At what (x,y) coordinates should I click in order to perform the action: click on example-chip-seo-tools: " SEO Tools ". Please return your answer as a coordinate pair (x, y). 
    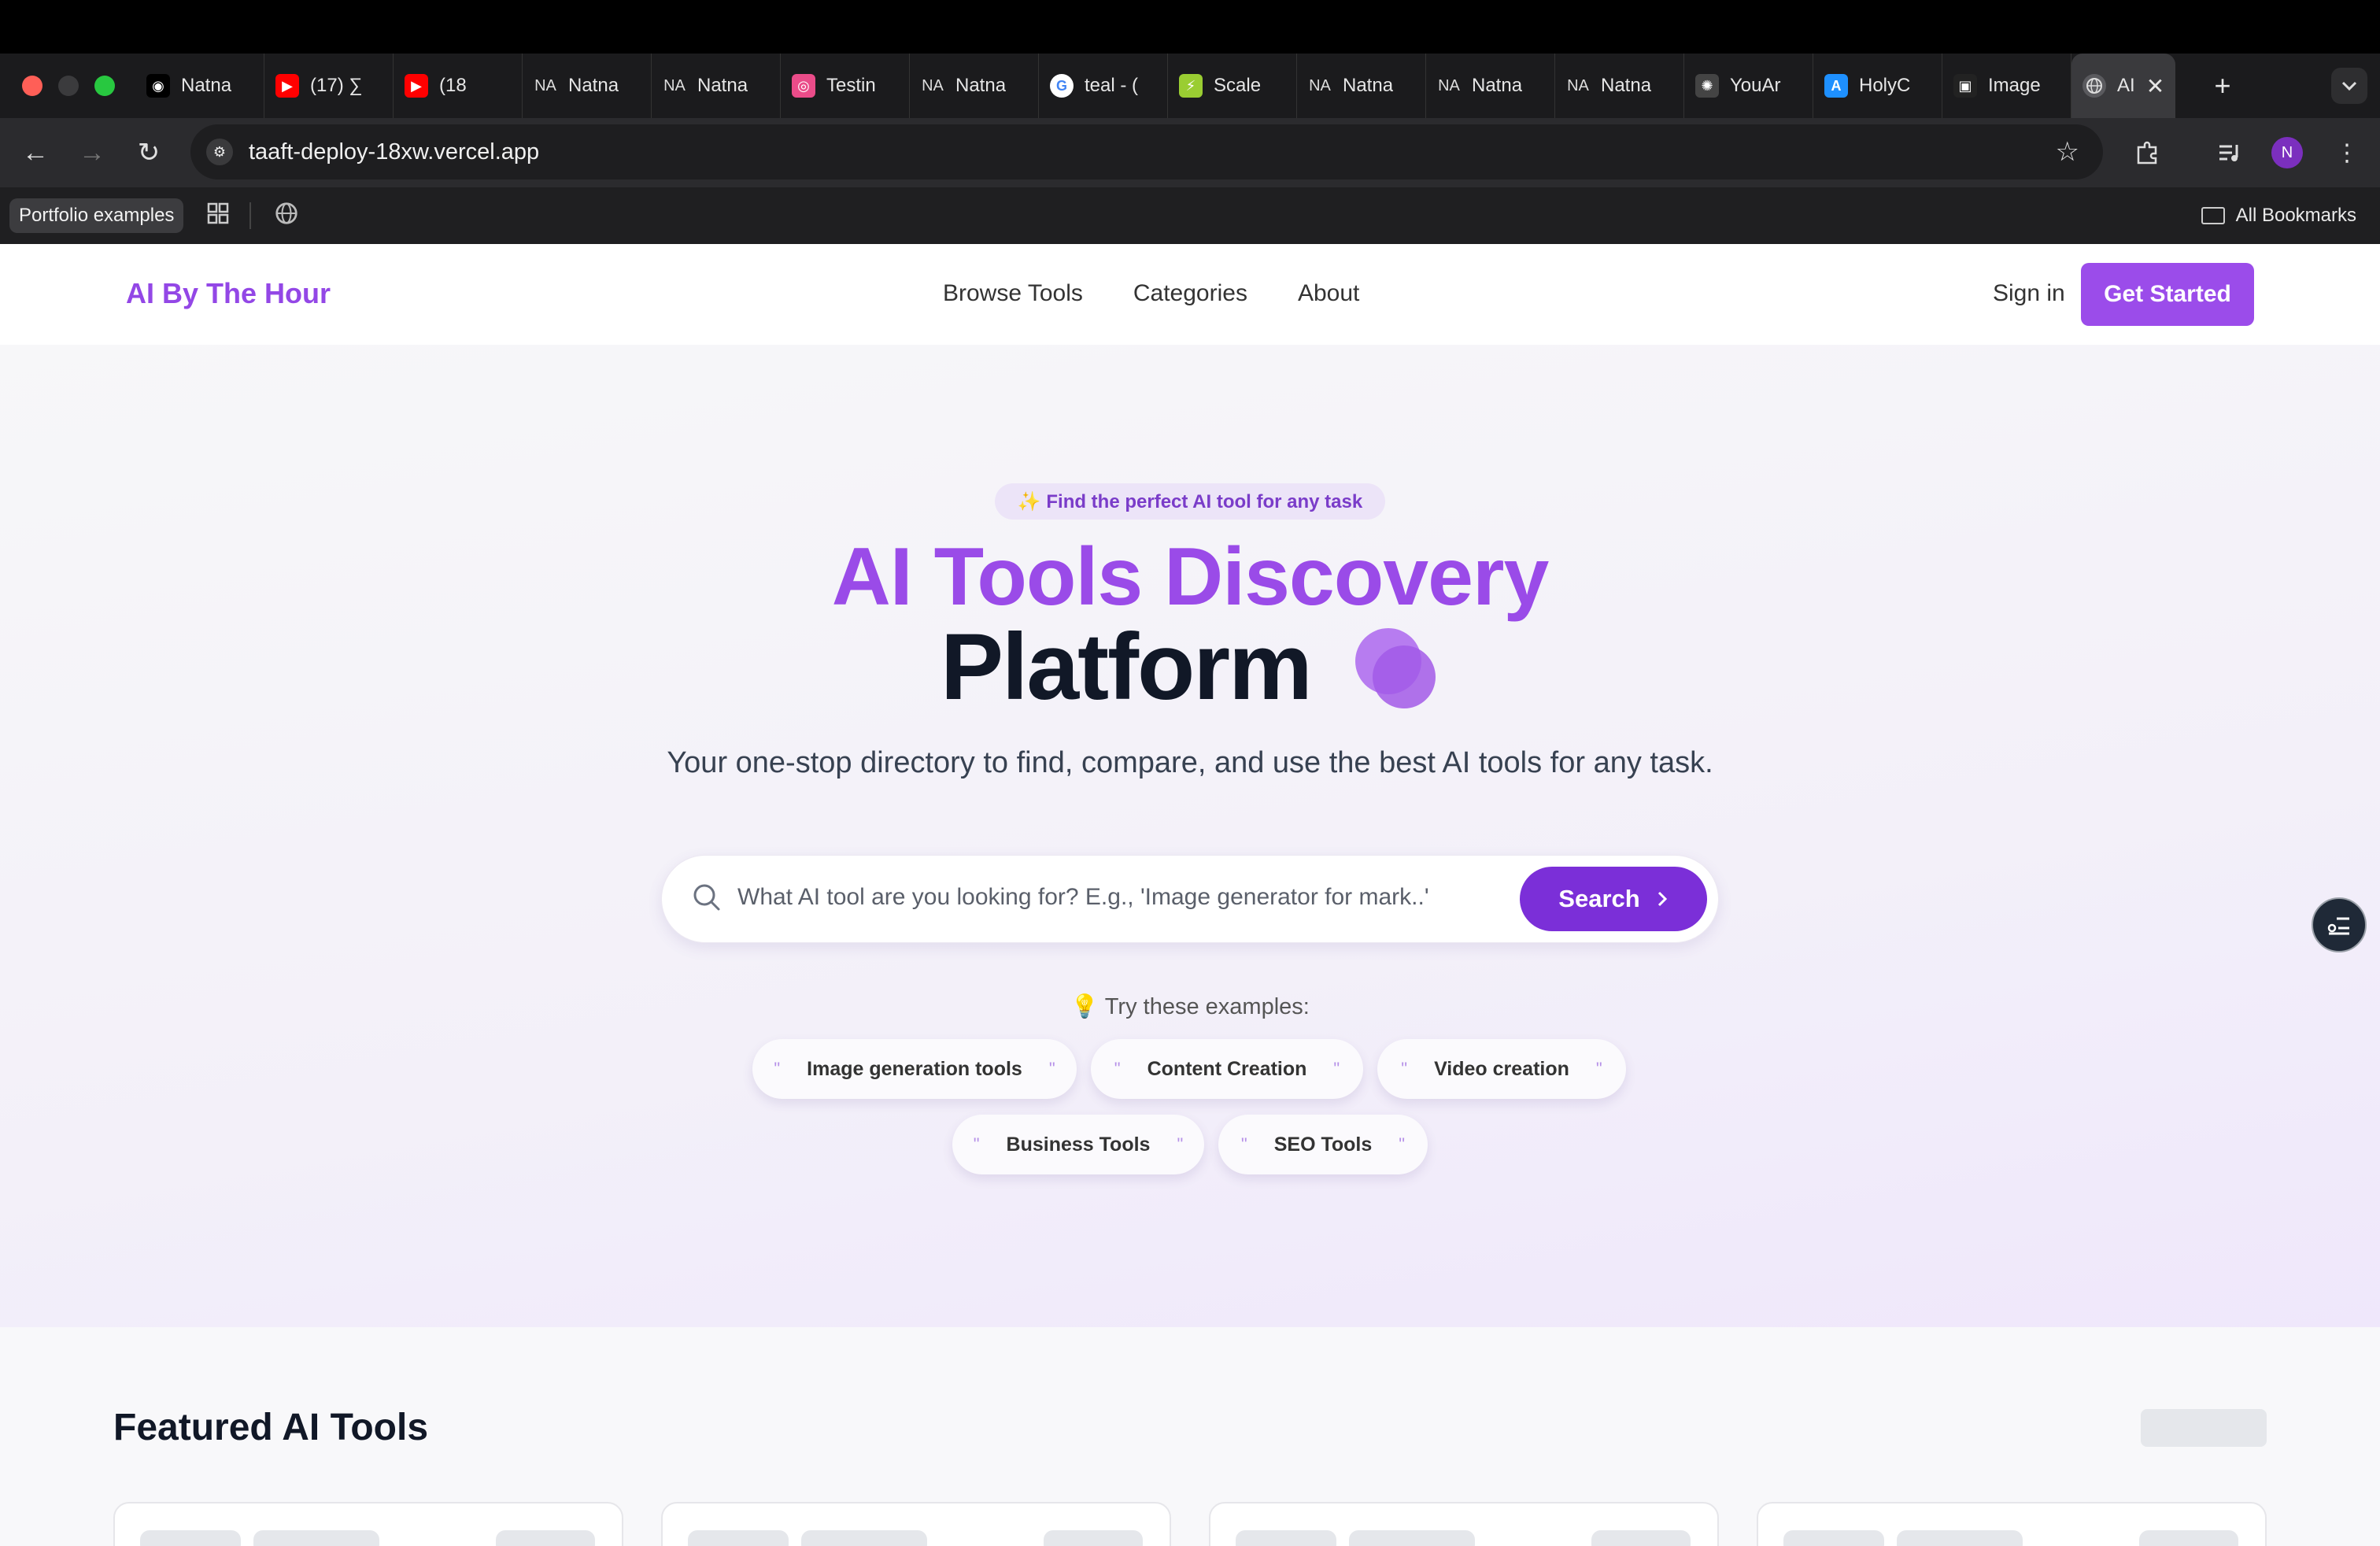
    Looking at the image, I should click on (1323, 1144).